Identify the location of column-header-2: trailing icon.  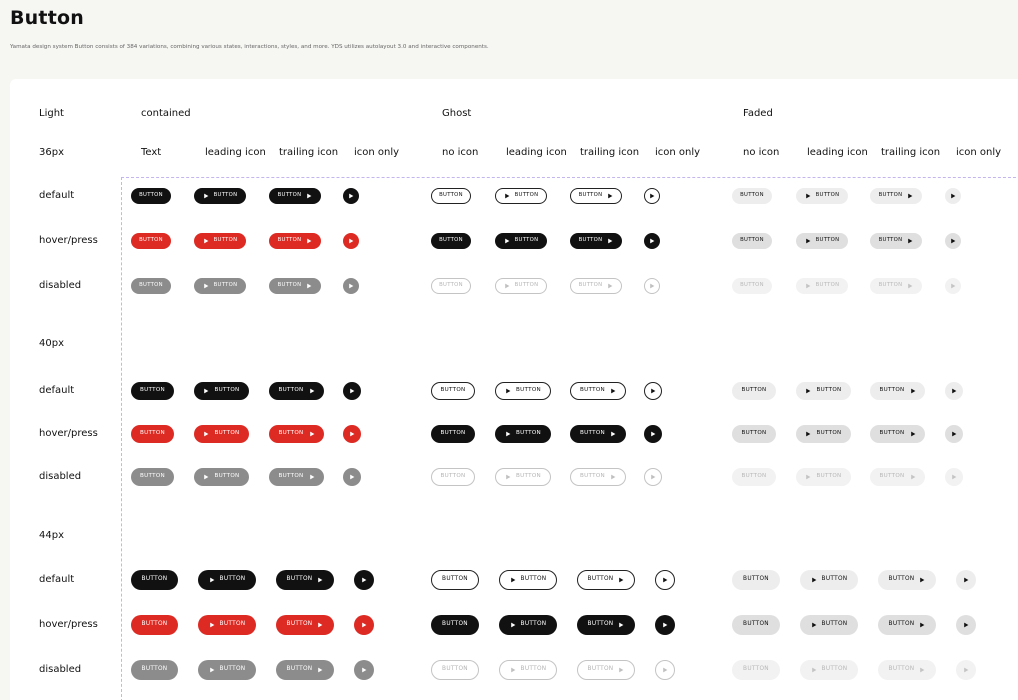
(309, 152).